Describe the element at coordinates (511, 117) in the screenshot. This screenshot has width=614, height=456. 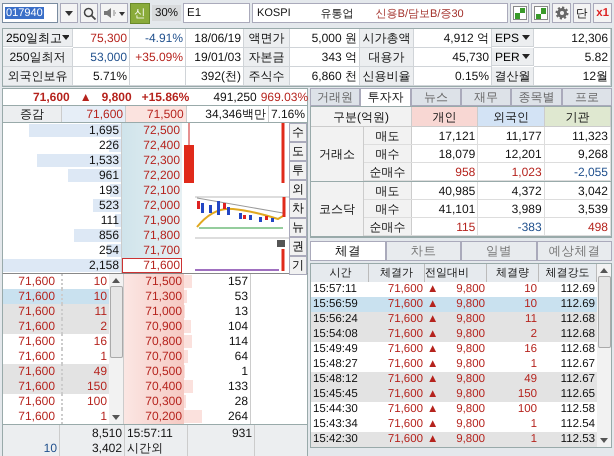
I see `column-header: 외국인` at that location.